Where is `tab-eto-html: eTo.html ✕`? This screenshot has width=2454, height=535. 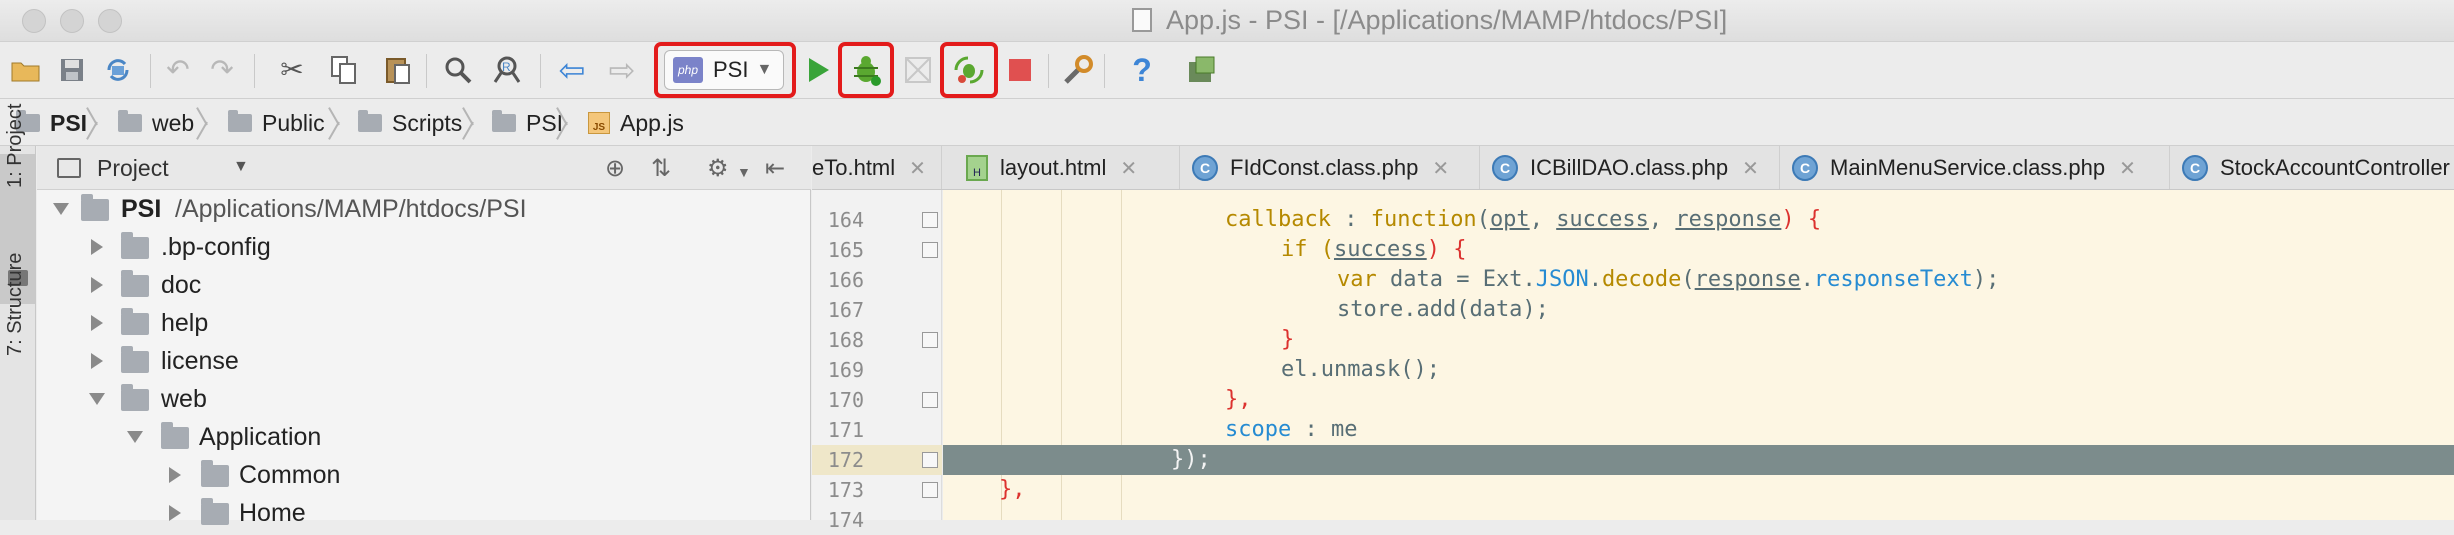
tab-eto-html: eTo.html ✕ is located at coordinates (877, 167).